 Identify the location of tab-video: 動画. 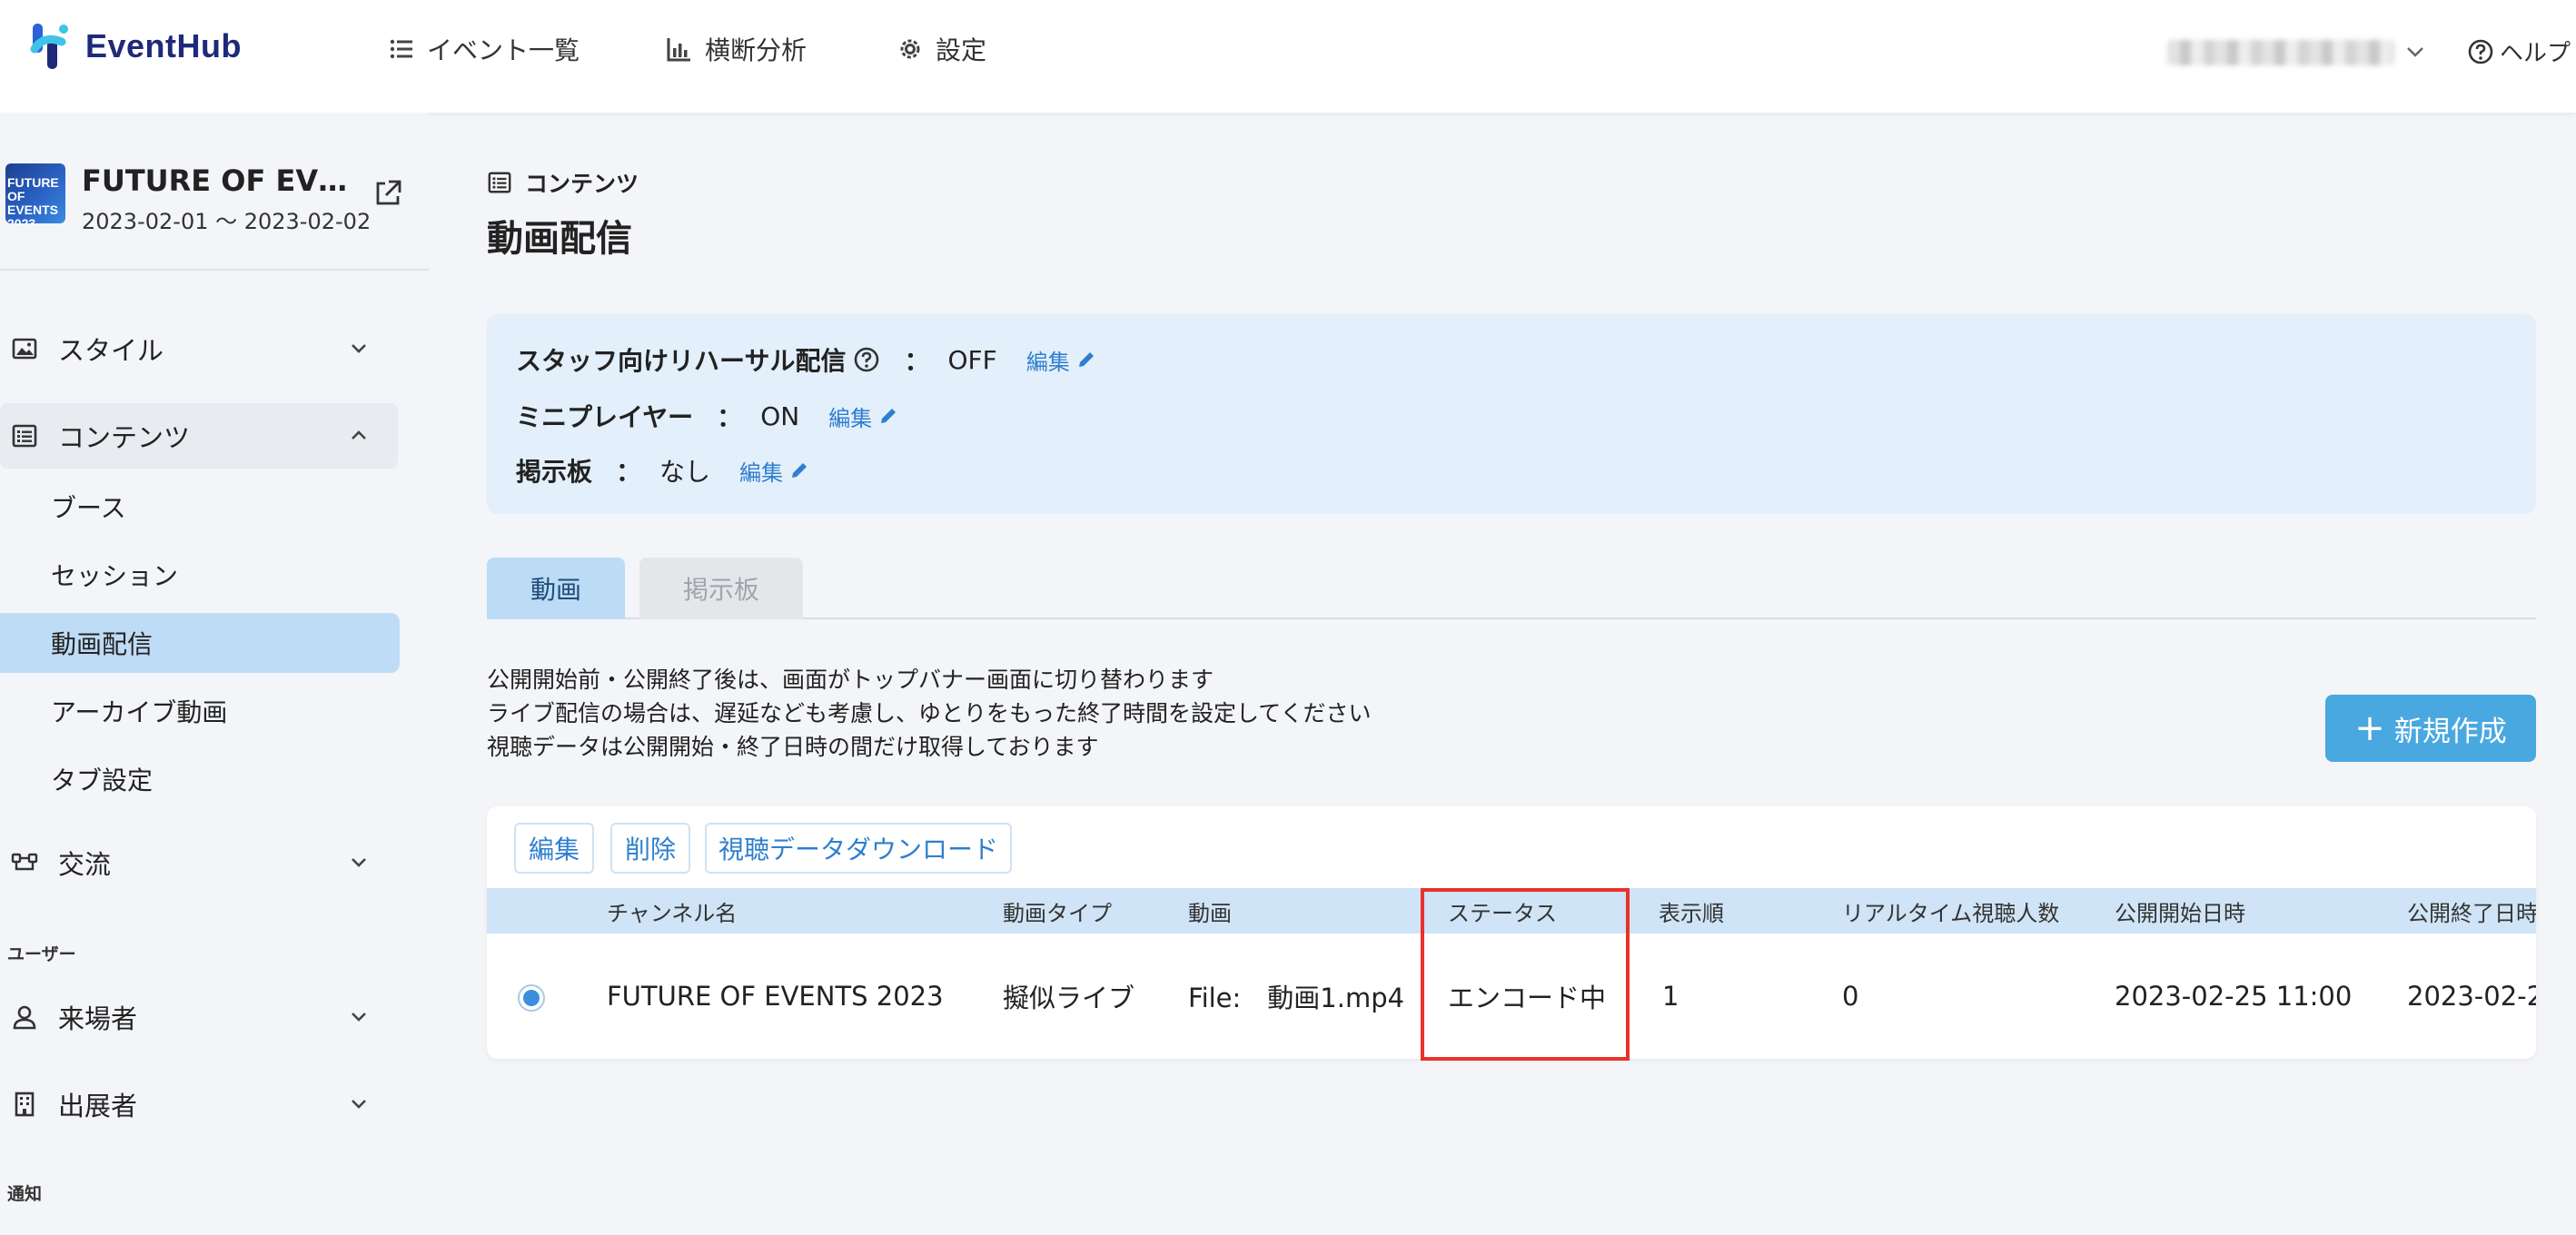
(556, 588).